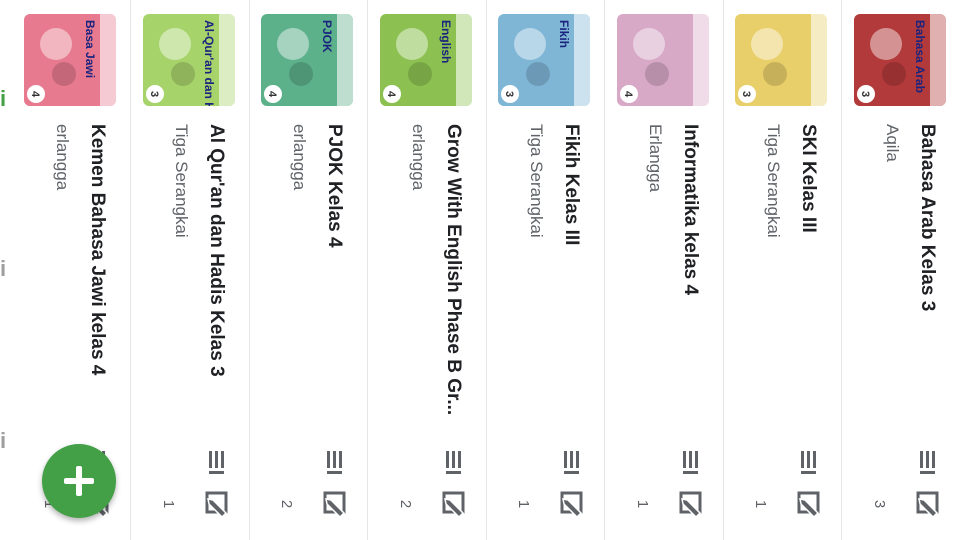 This screenshot has height=540, width=960. I want to click on cover-art: English 4, so click(426, 60).